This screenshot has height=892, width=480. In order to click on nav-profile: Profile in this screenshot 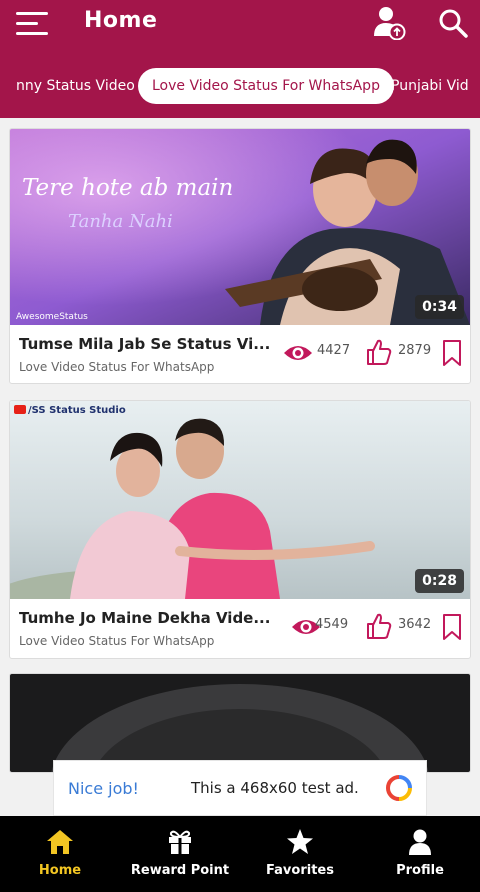, I will do `click(420, 854)`.